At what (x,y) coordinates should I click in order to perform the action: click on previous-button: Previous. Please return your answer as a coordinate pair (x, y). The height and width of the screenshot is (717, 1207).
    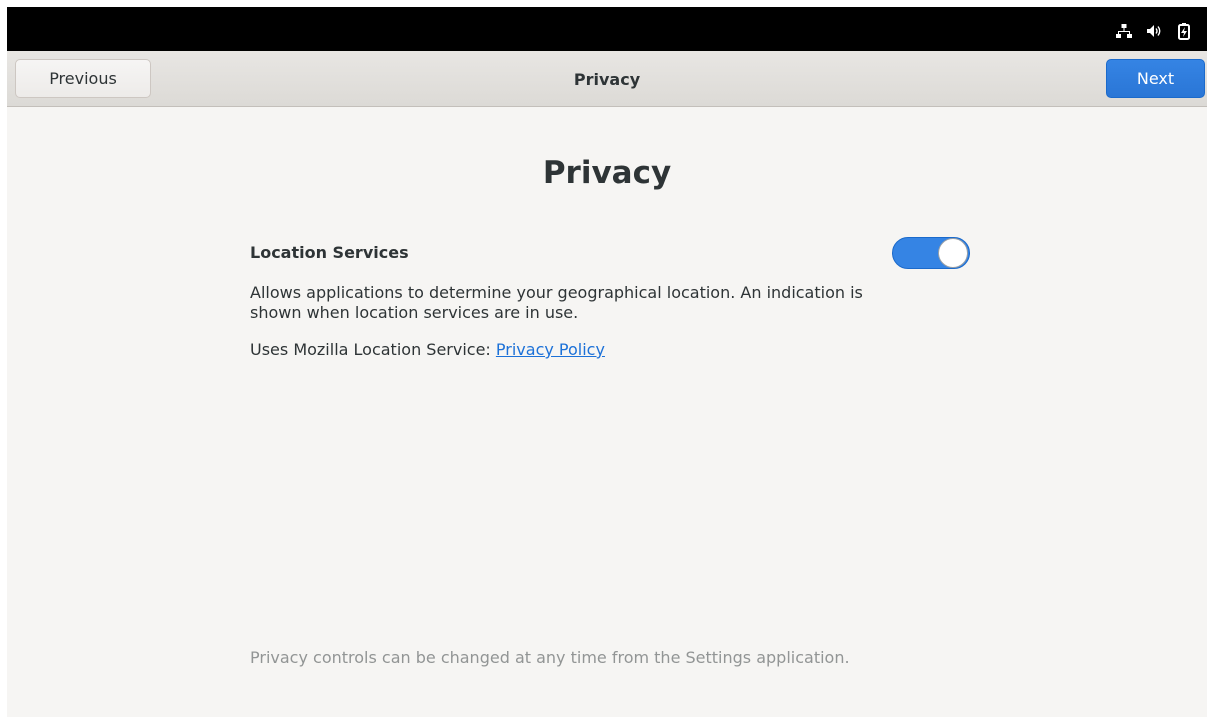
    Looking at the image, I should click on (83, 78).